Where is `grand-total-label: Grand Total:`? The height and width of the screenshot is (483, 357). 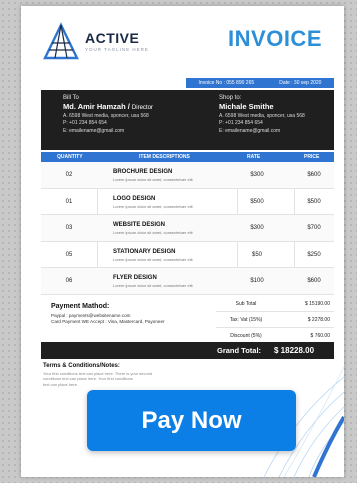 grand-total-label: Grand Total: is located at coordinates (239, 350).